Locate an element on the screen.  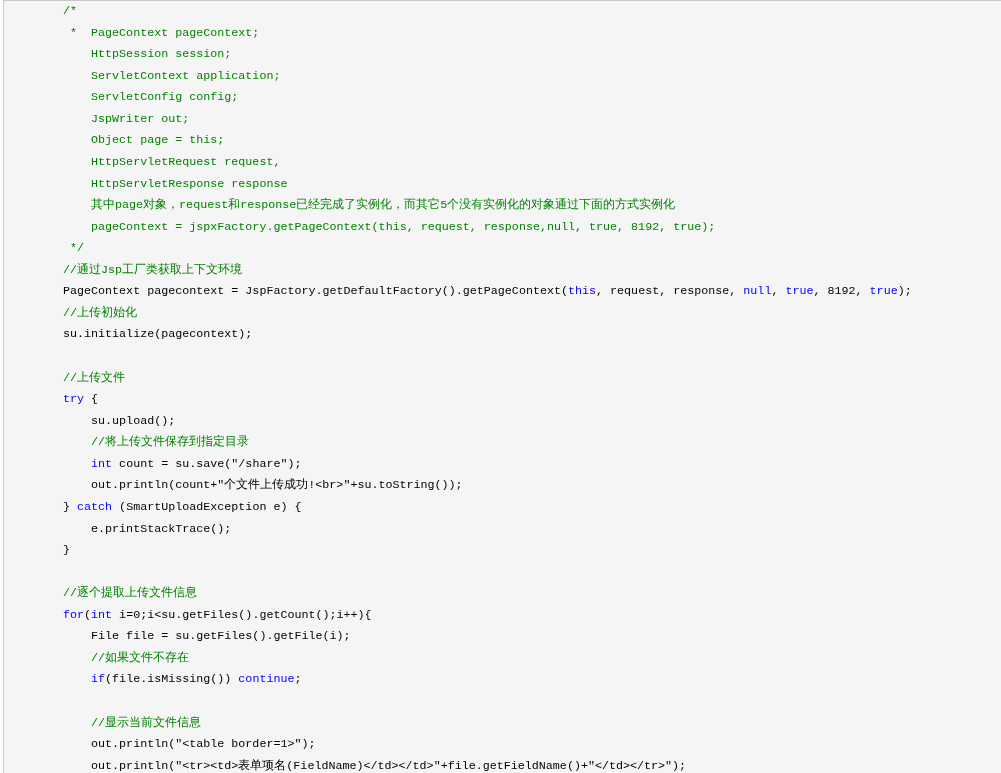
code-line: int count = su.save("/share"); is located at coordinates (196, 464).